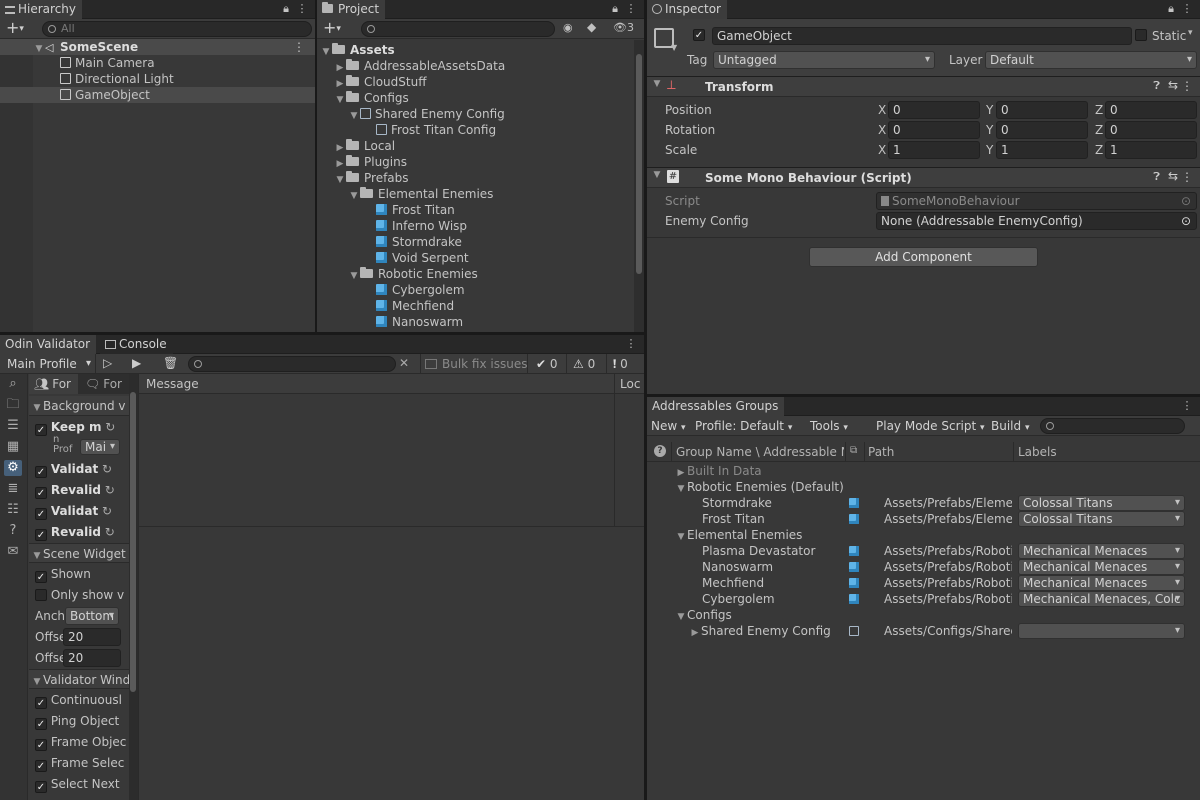 The image size is (1200, 800). I want to click on validator-search-input, so click(292, 364).